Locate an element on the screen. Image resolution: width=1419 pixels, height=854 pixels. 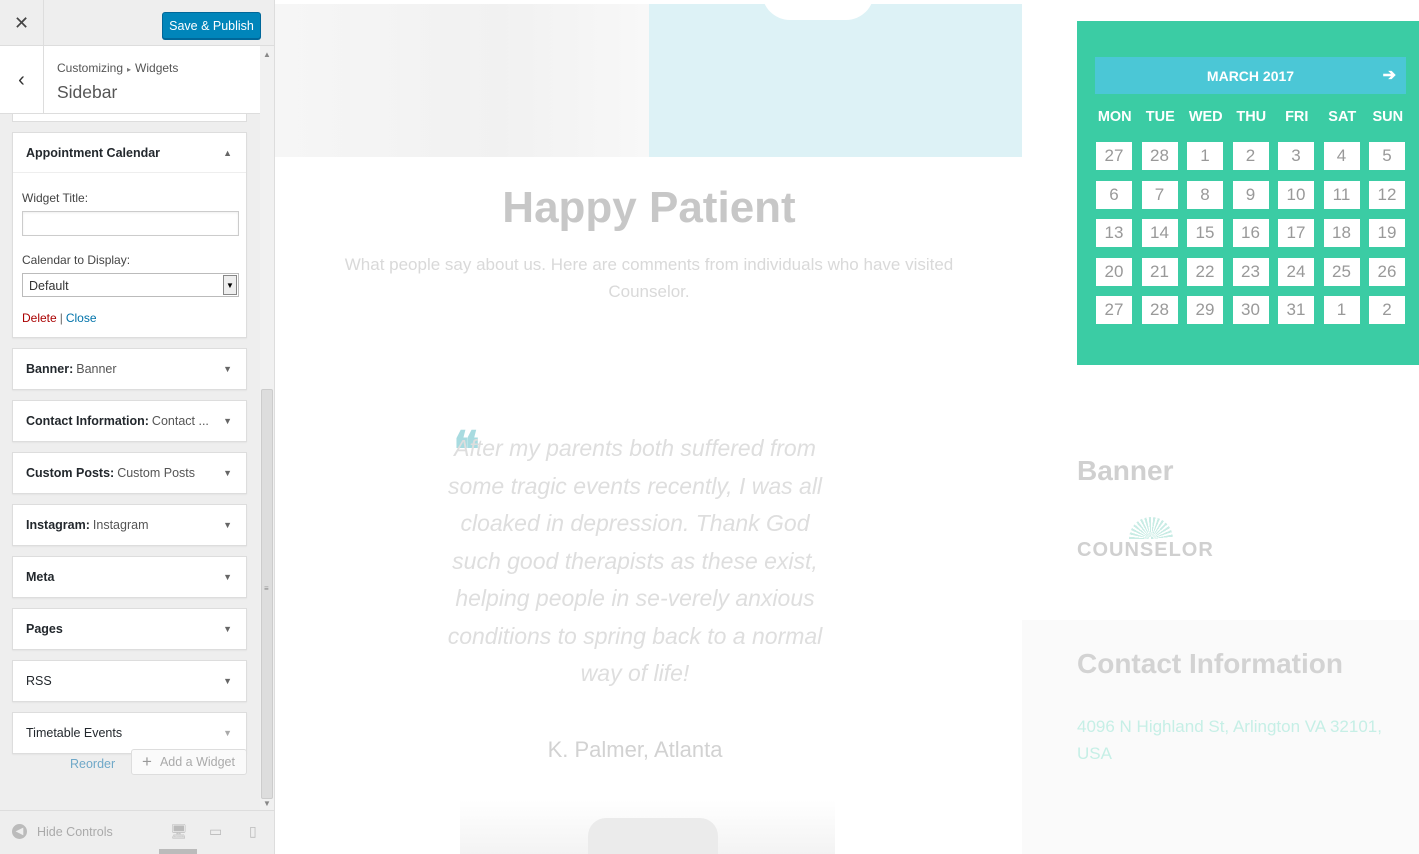
widget-instagram: Instagram: Instagram ▼ is located at coordinates (129, 525).